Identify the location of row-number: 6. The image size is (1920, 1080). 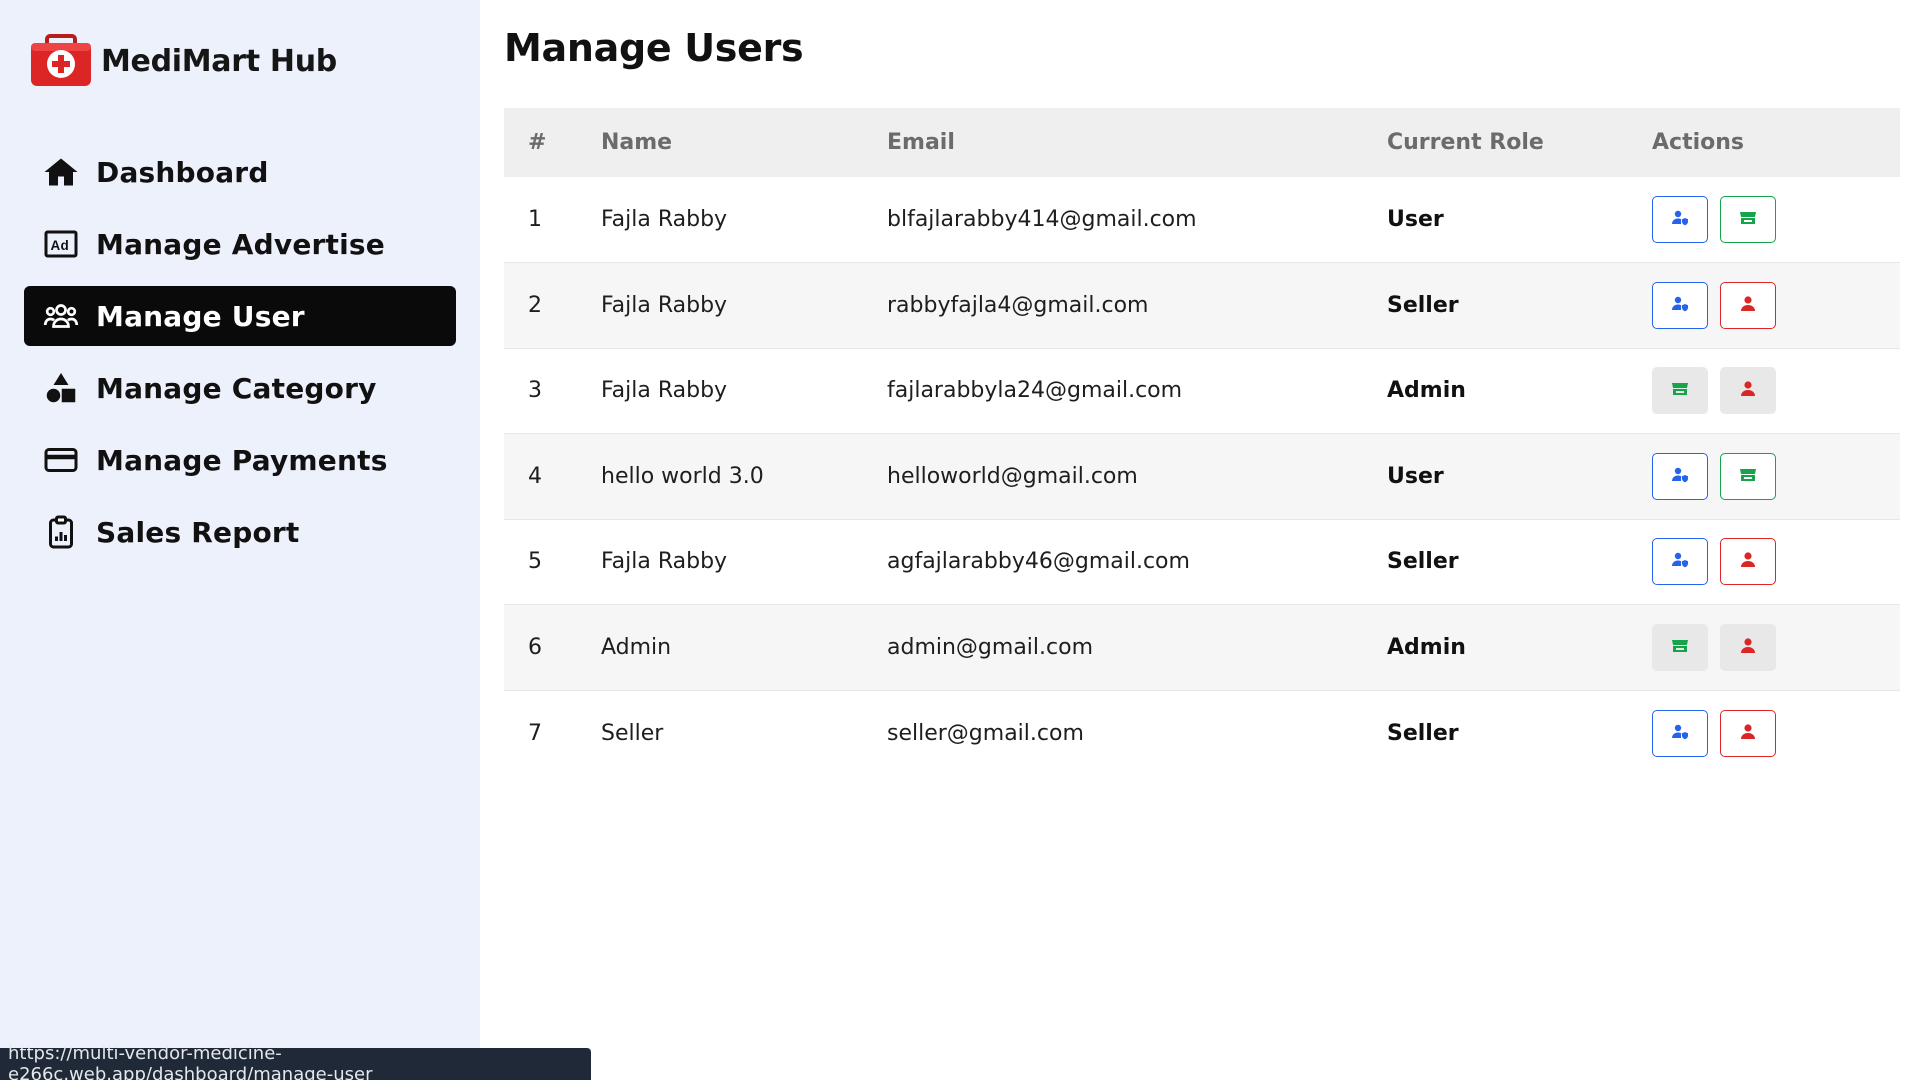
(535, 647).